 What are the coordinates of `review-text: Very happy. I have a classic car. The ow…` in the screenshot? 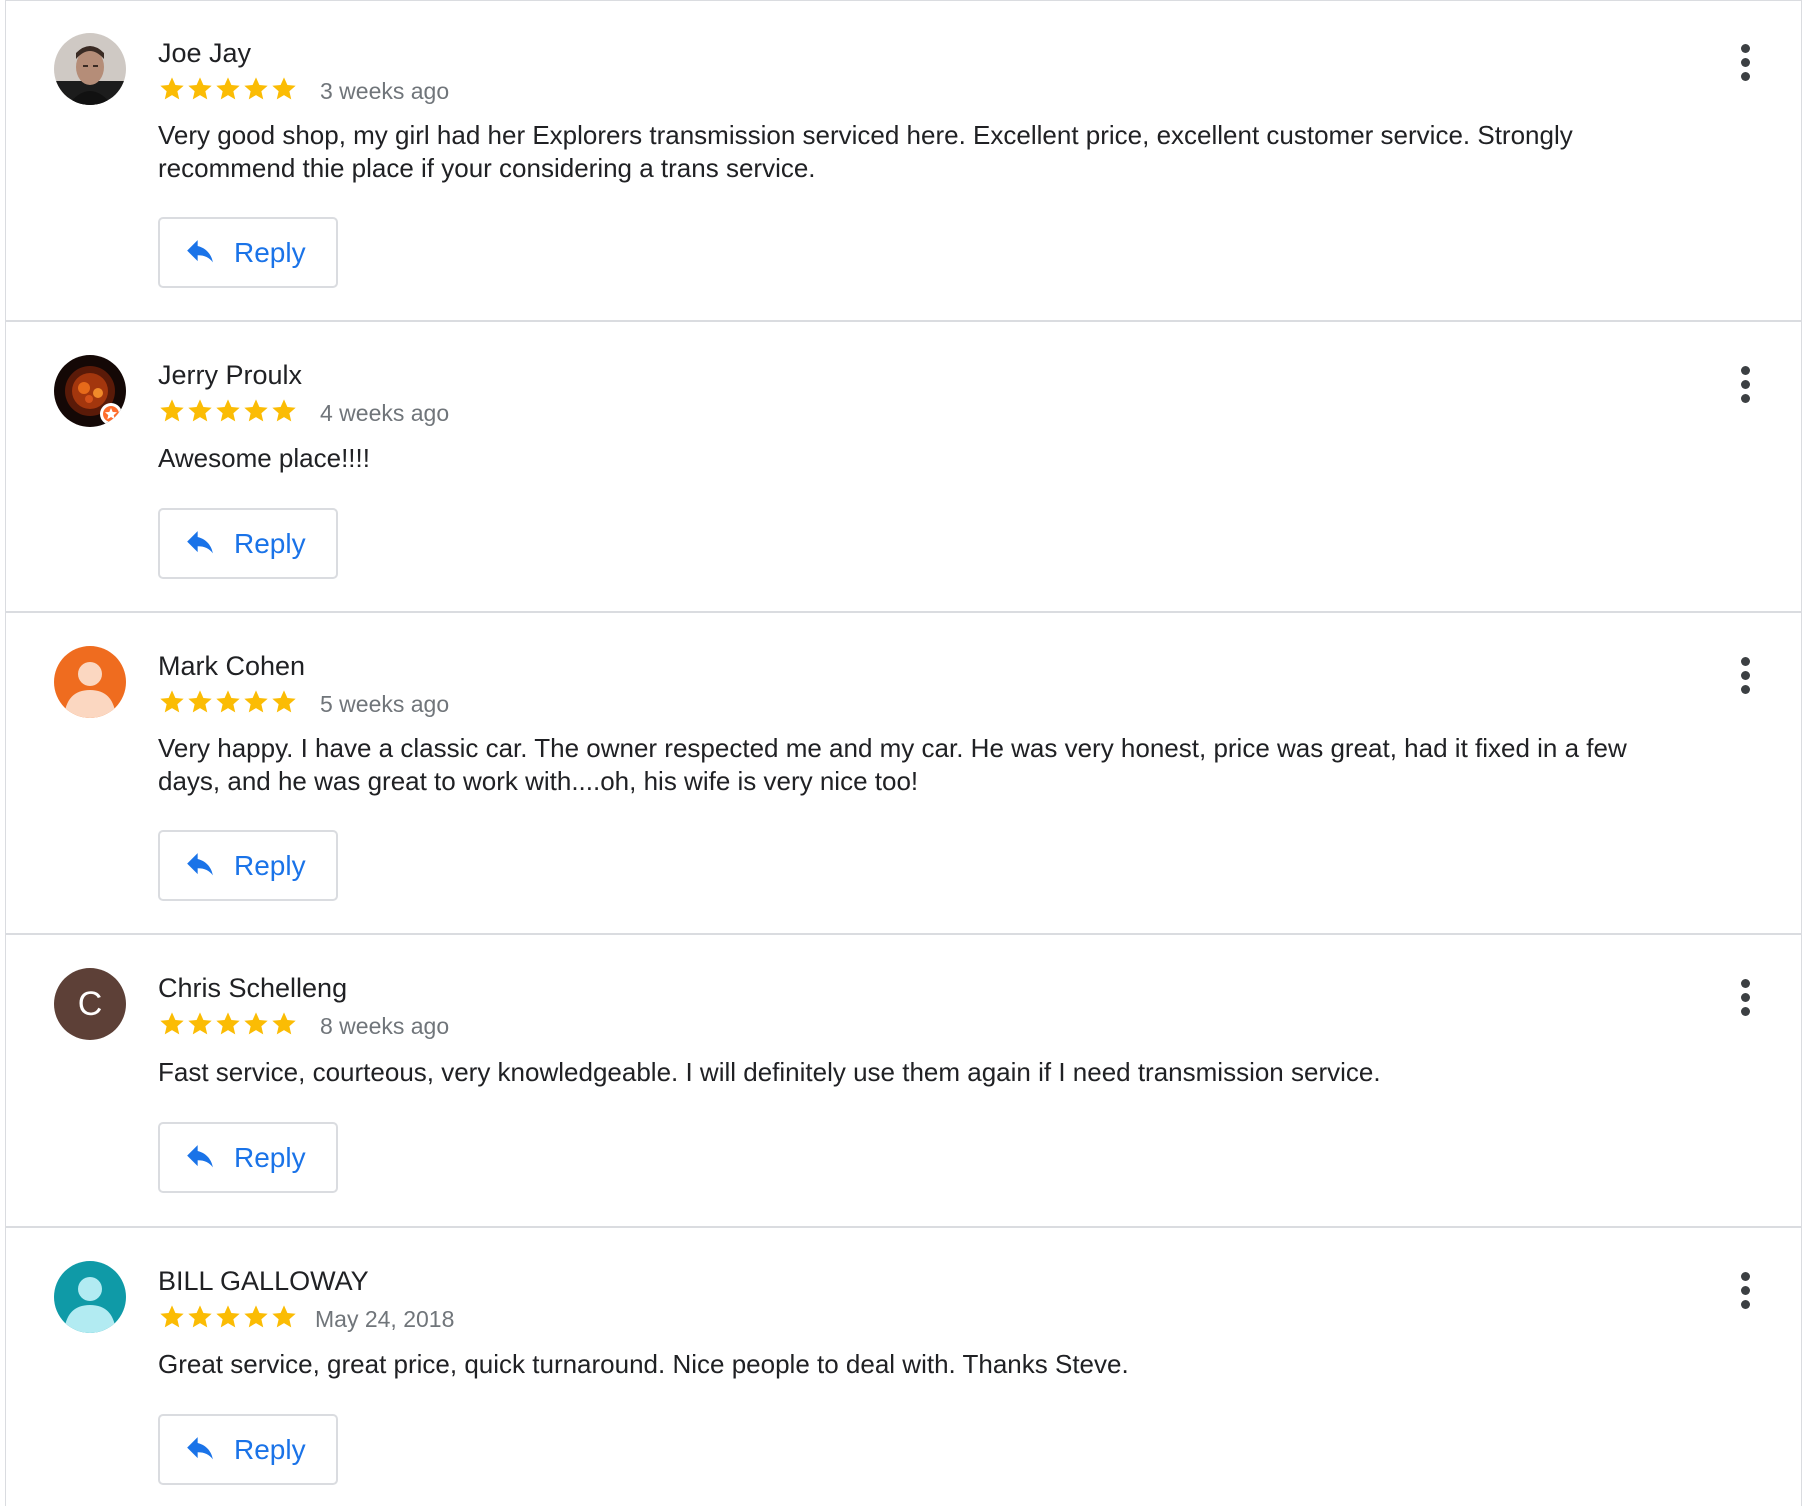 It's located at (892, 764).